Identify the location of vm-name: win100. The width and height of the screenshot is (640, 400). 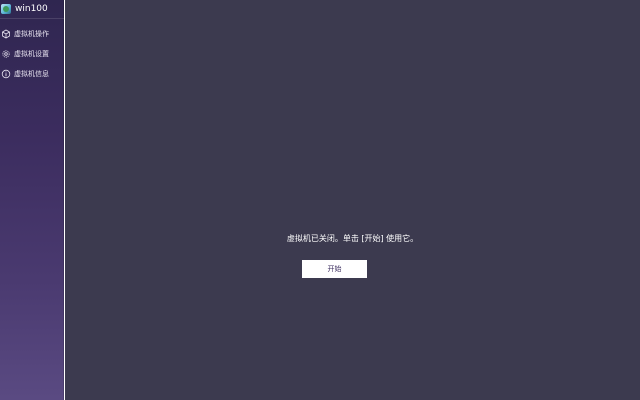
(31, 9).